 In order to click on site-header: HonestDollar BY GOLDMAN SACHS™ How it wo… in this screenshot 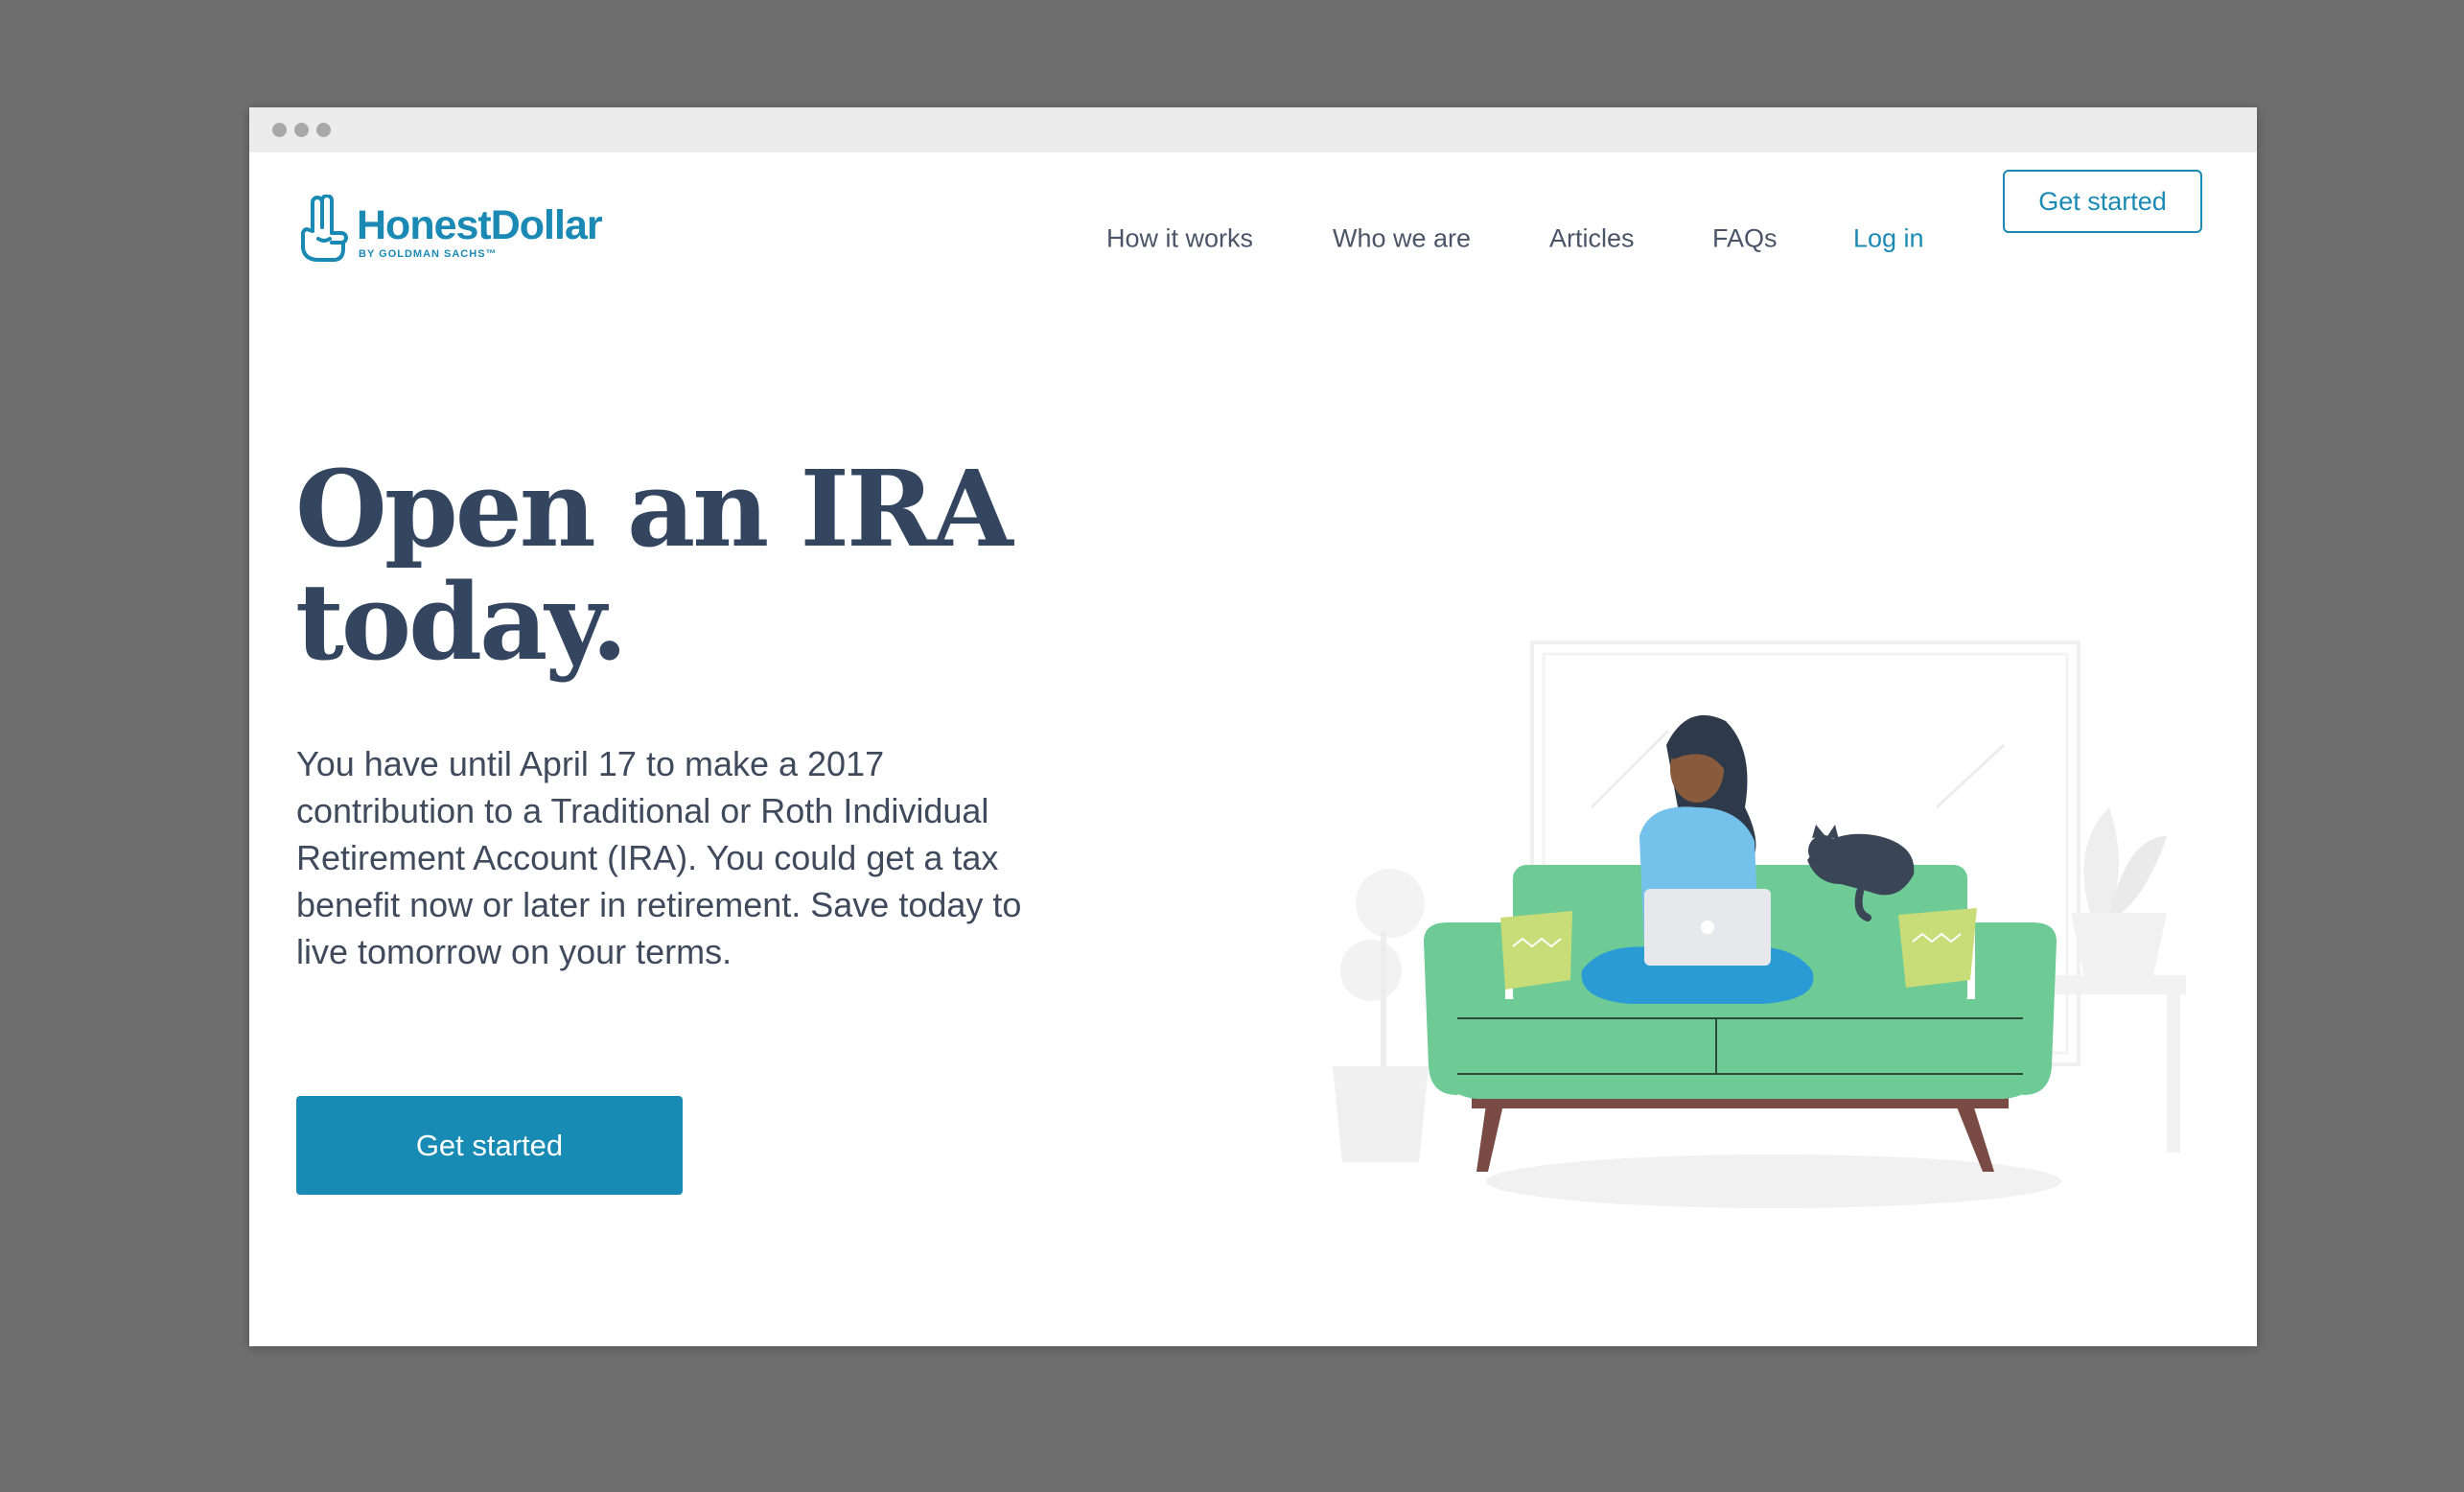, I will do `click(1253, 229)`.